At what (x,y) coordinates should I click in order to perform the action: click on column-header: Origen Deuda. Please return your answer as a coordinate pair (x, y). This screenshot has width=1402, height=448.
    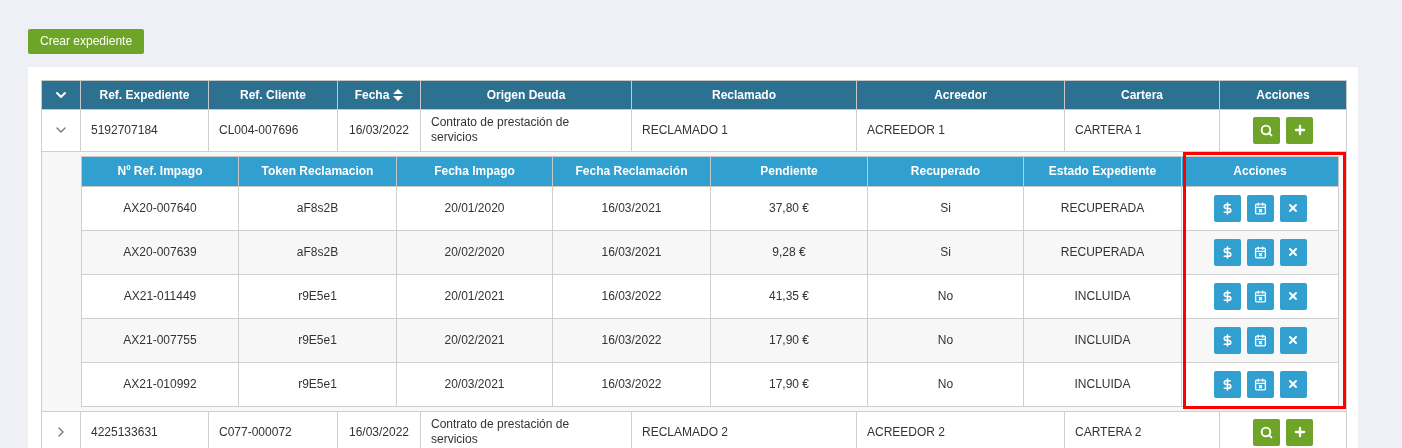
    Looking at the image, I should click on (526, 95).